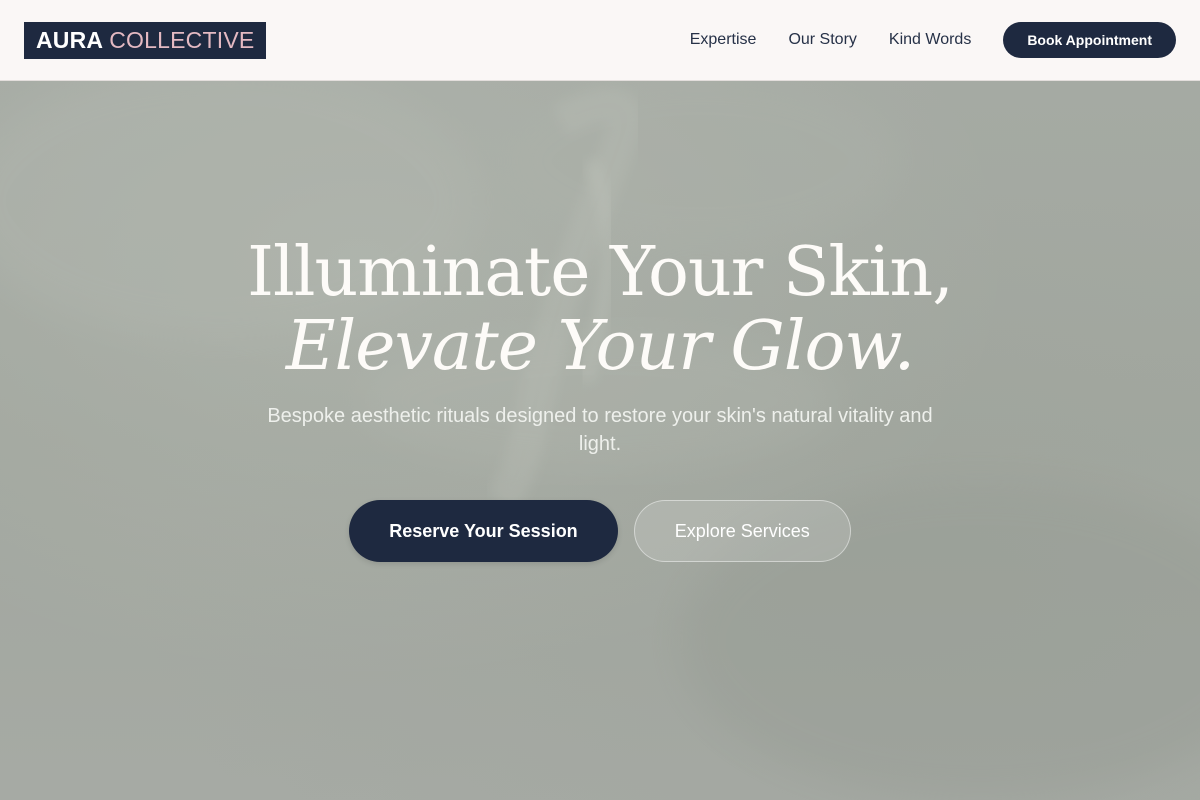 The image size is (1200, 800). I want to click on reserve-session-button: Reserve Your Session, so click(483, 531).